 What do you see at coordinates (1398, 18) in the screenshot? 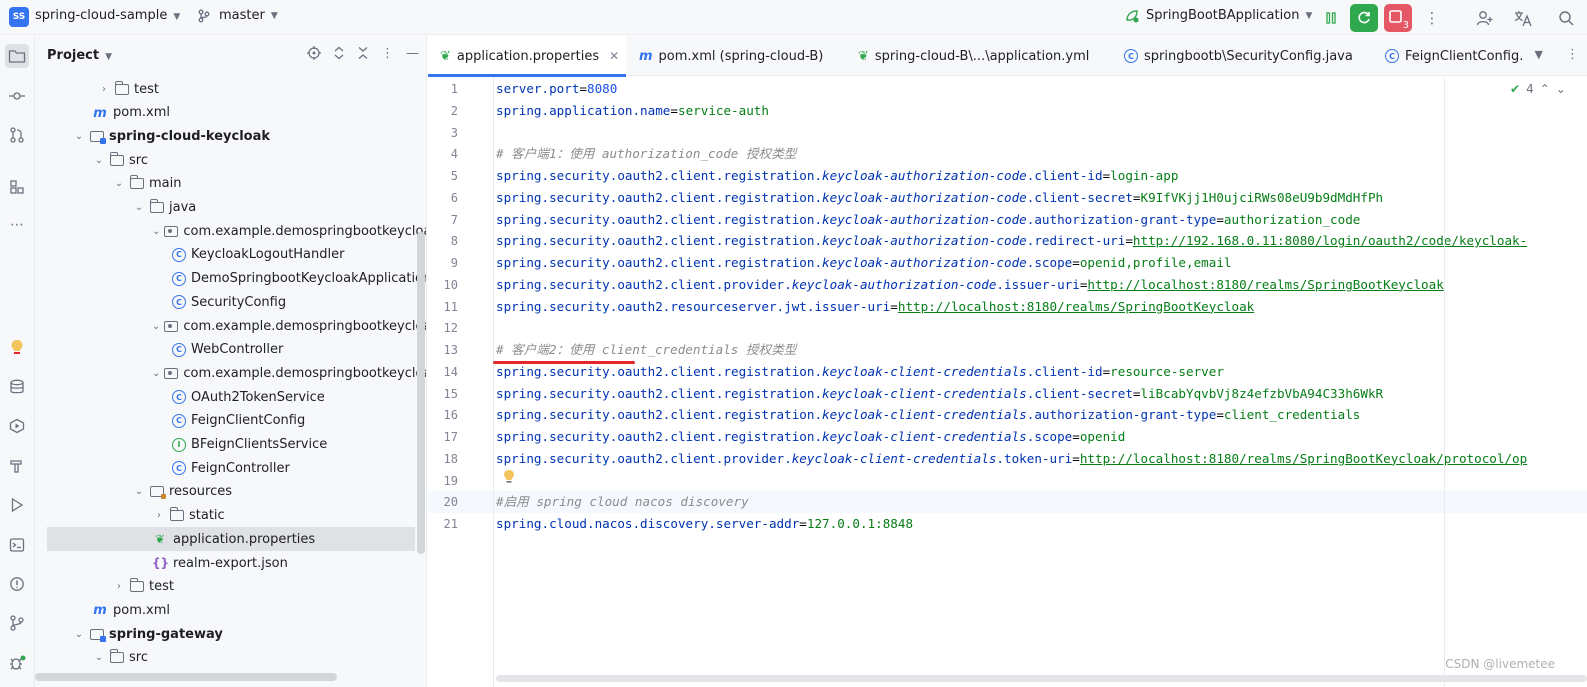
I see `stop-icon: 3` at bounding box center [1398, 18].